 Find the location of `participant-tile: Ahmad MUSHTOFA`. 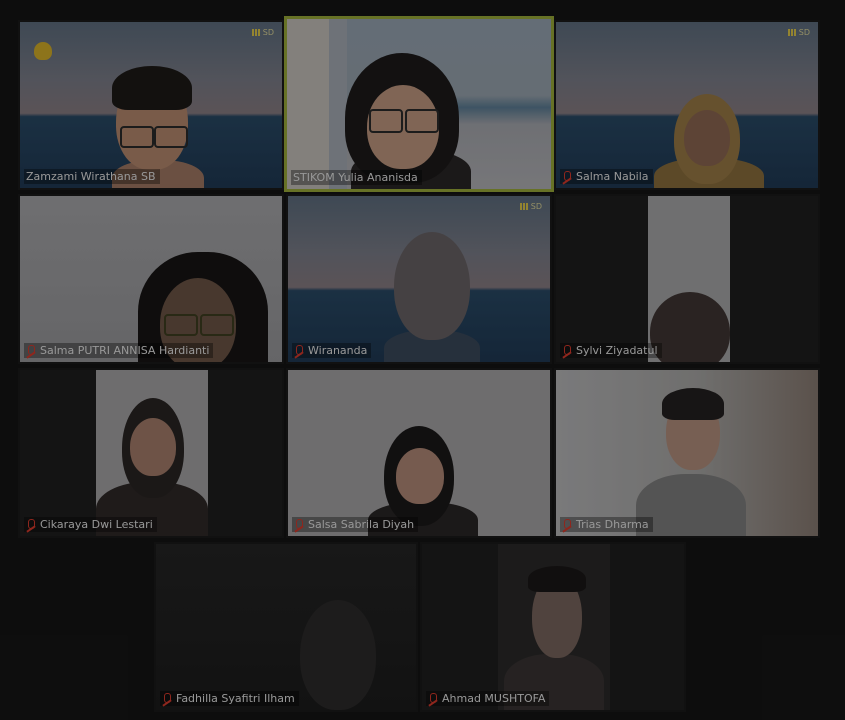

participant-tile: Ahmad MUSHTOFA is located at coordinates (553, 627).